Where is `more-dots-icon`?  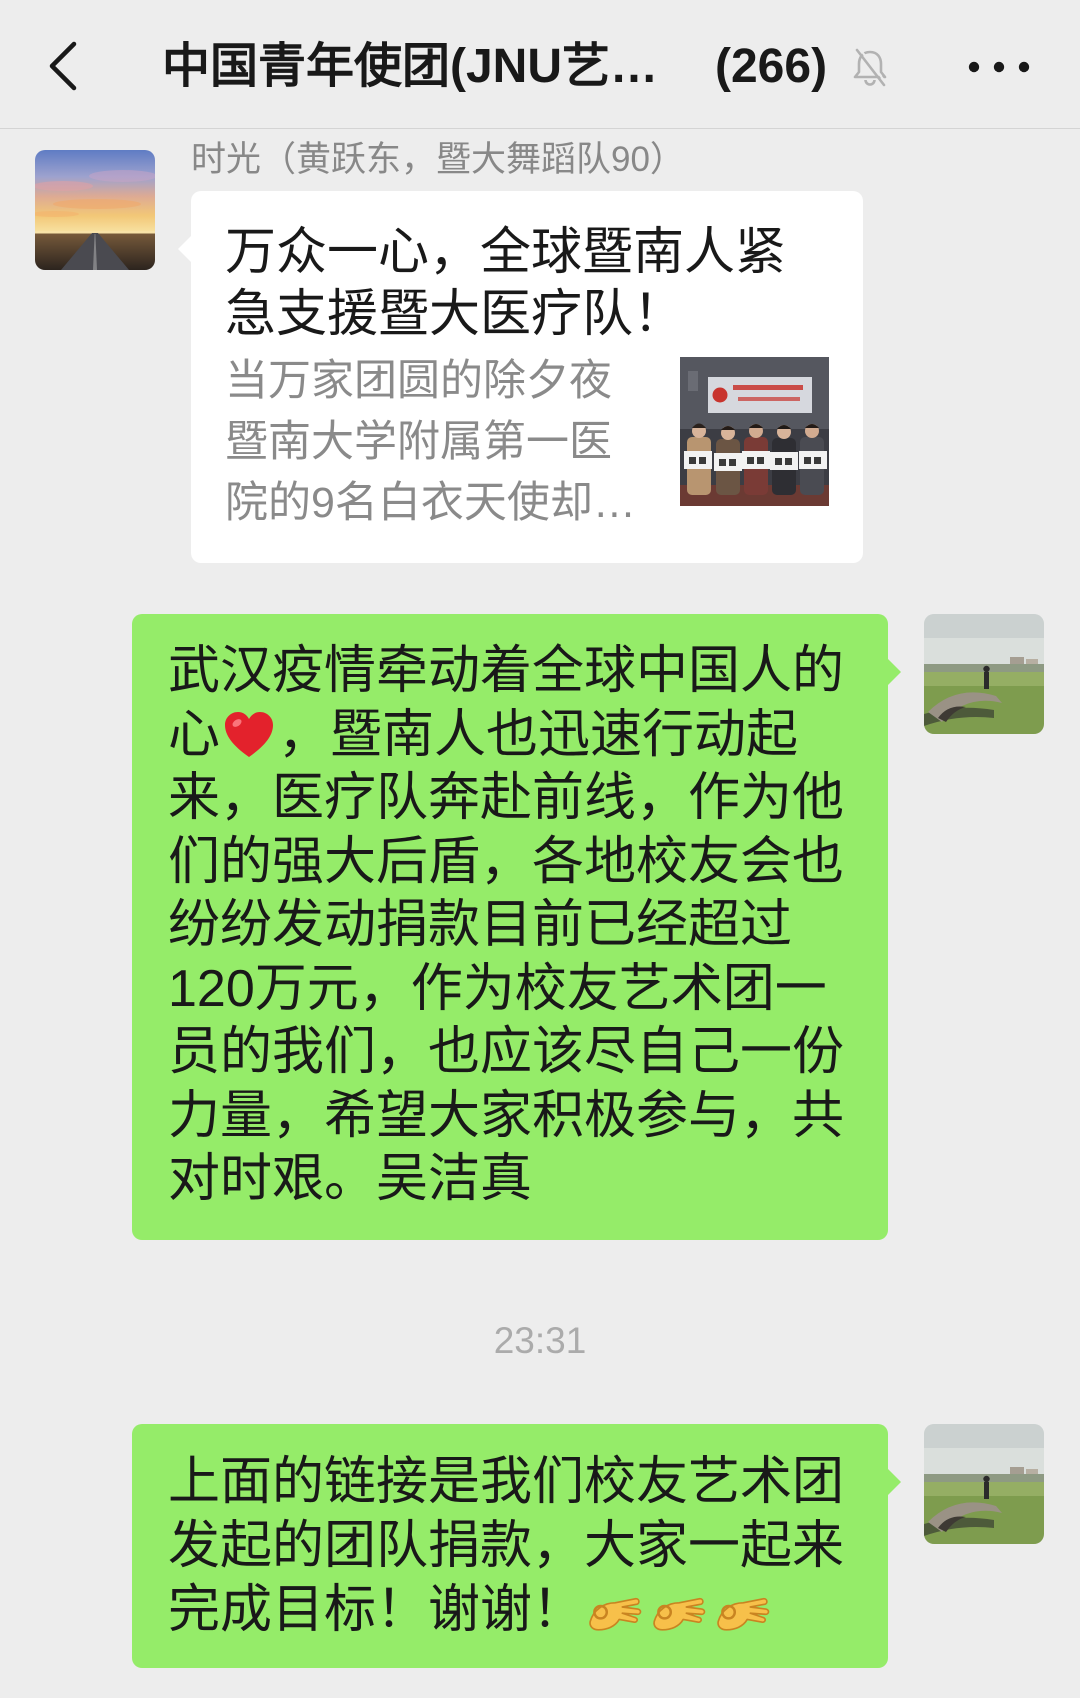 more-dots-icon is located at coordinates (999, 67).